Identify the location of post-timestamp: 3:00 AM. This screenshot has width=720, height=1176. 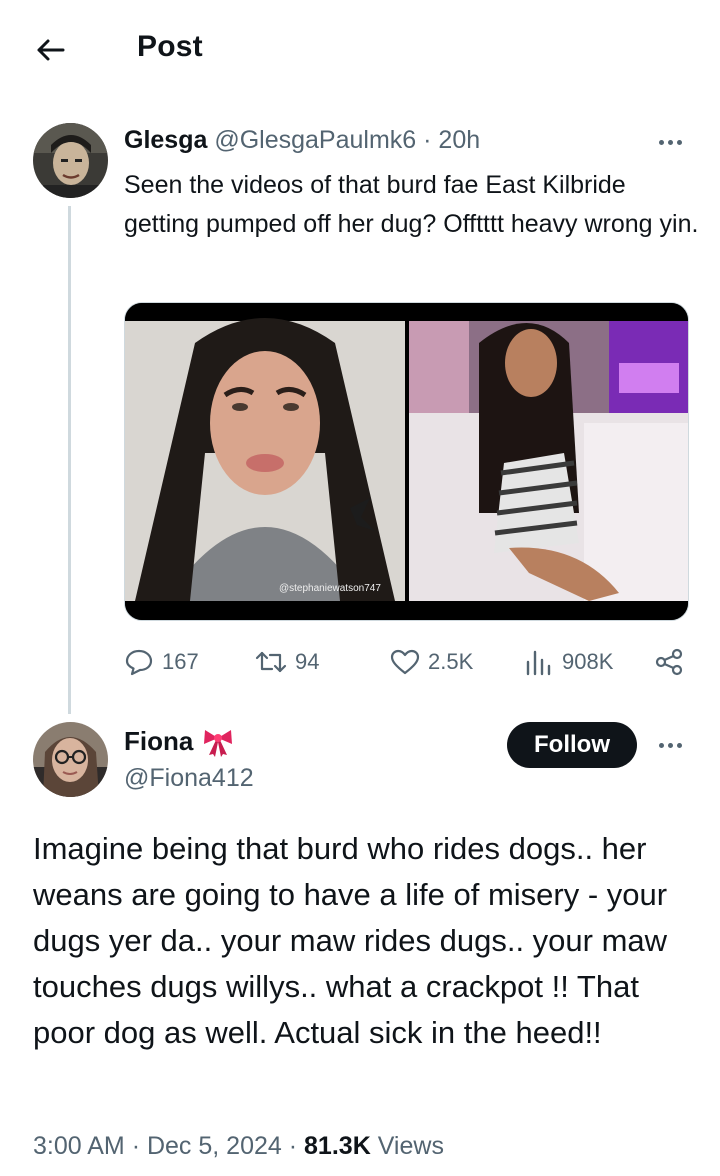
(79, 1146).